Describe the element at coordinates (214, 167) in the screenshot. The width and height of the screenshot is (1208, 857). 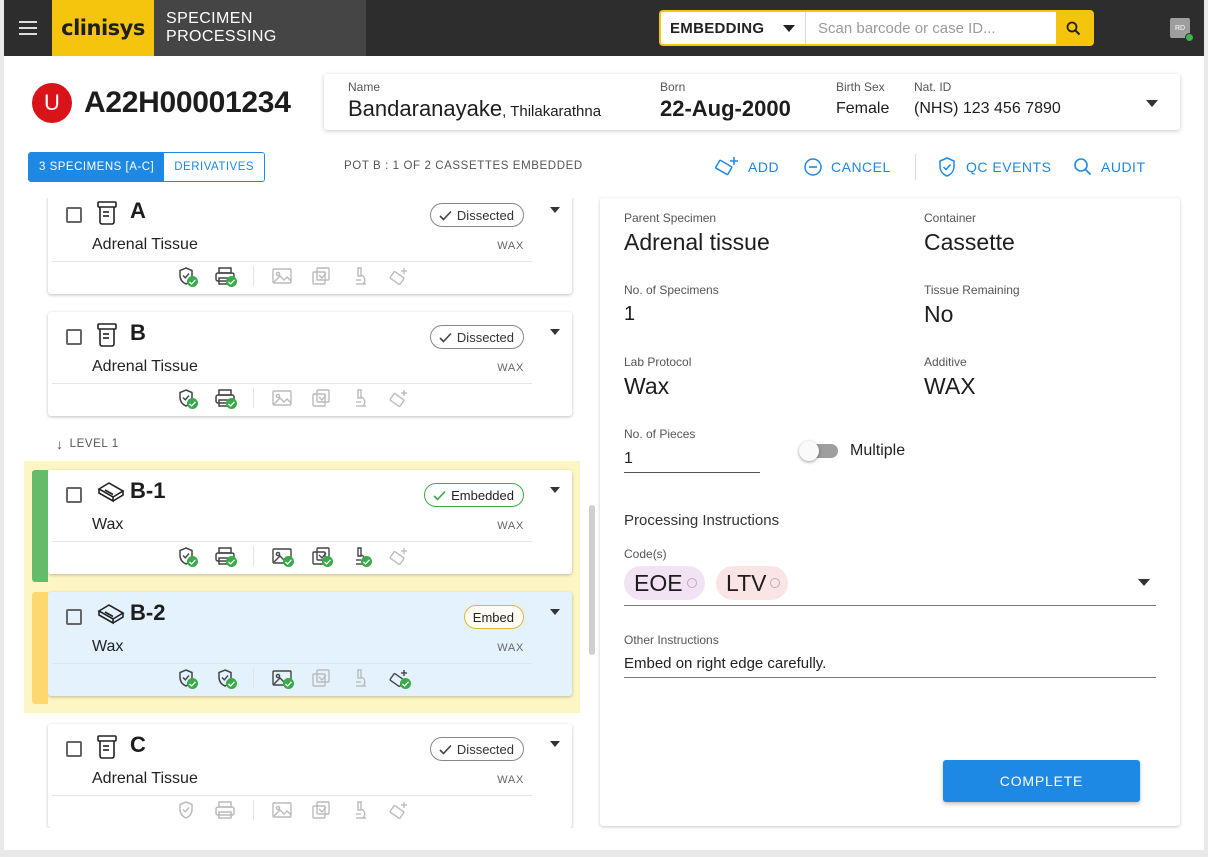
I see `tab-derivatives: DERIVATIVES` at that location.